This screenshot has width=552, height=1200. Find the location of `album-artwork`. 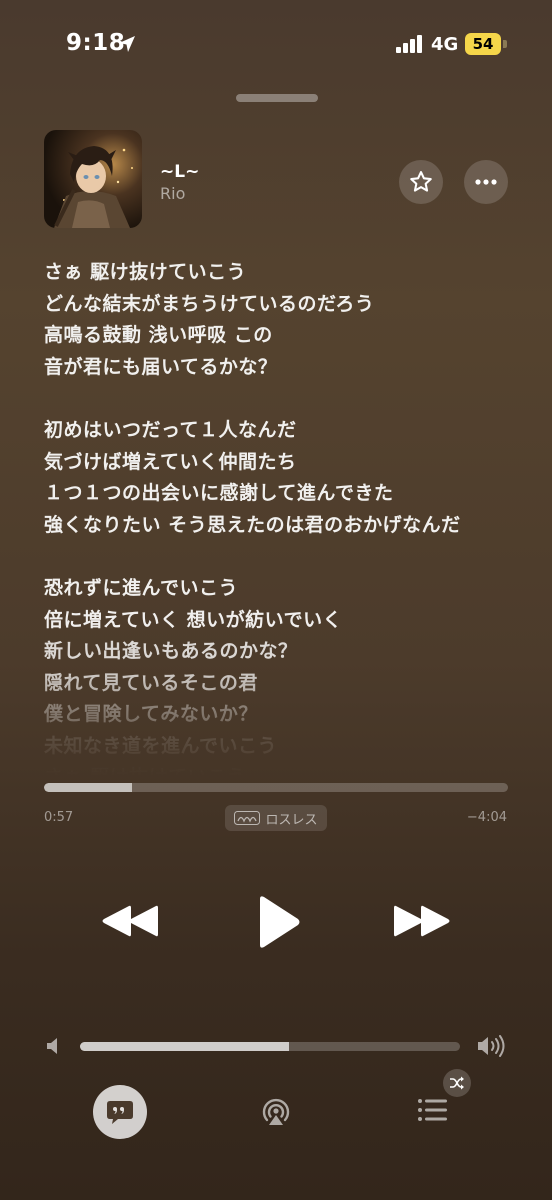

album-artwork is located at coordinates (93, 179).